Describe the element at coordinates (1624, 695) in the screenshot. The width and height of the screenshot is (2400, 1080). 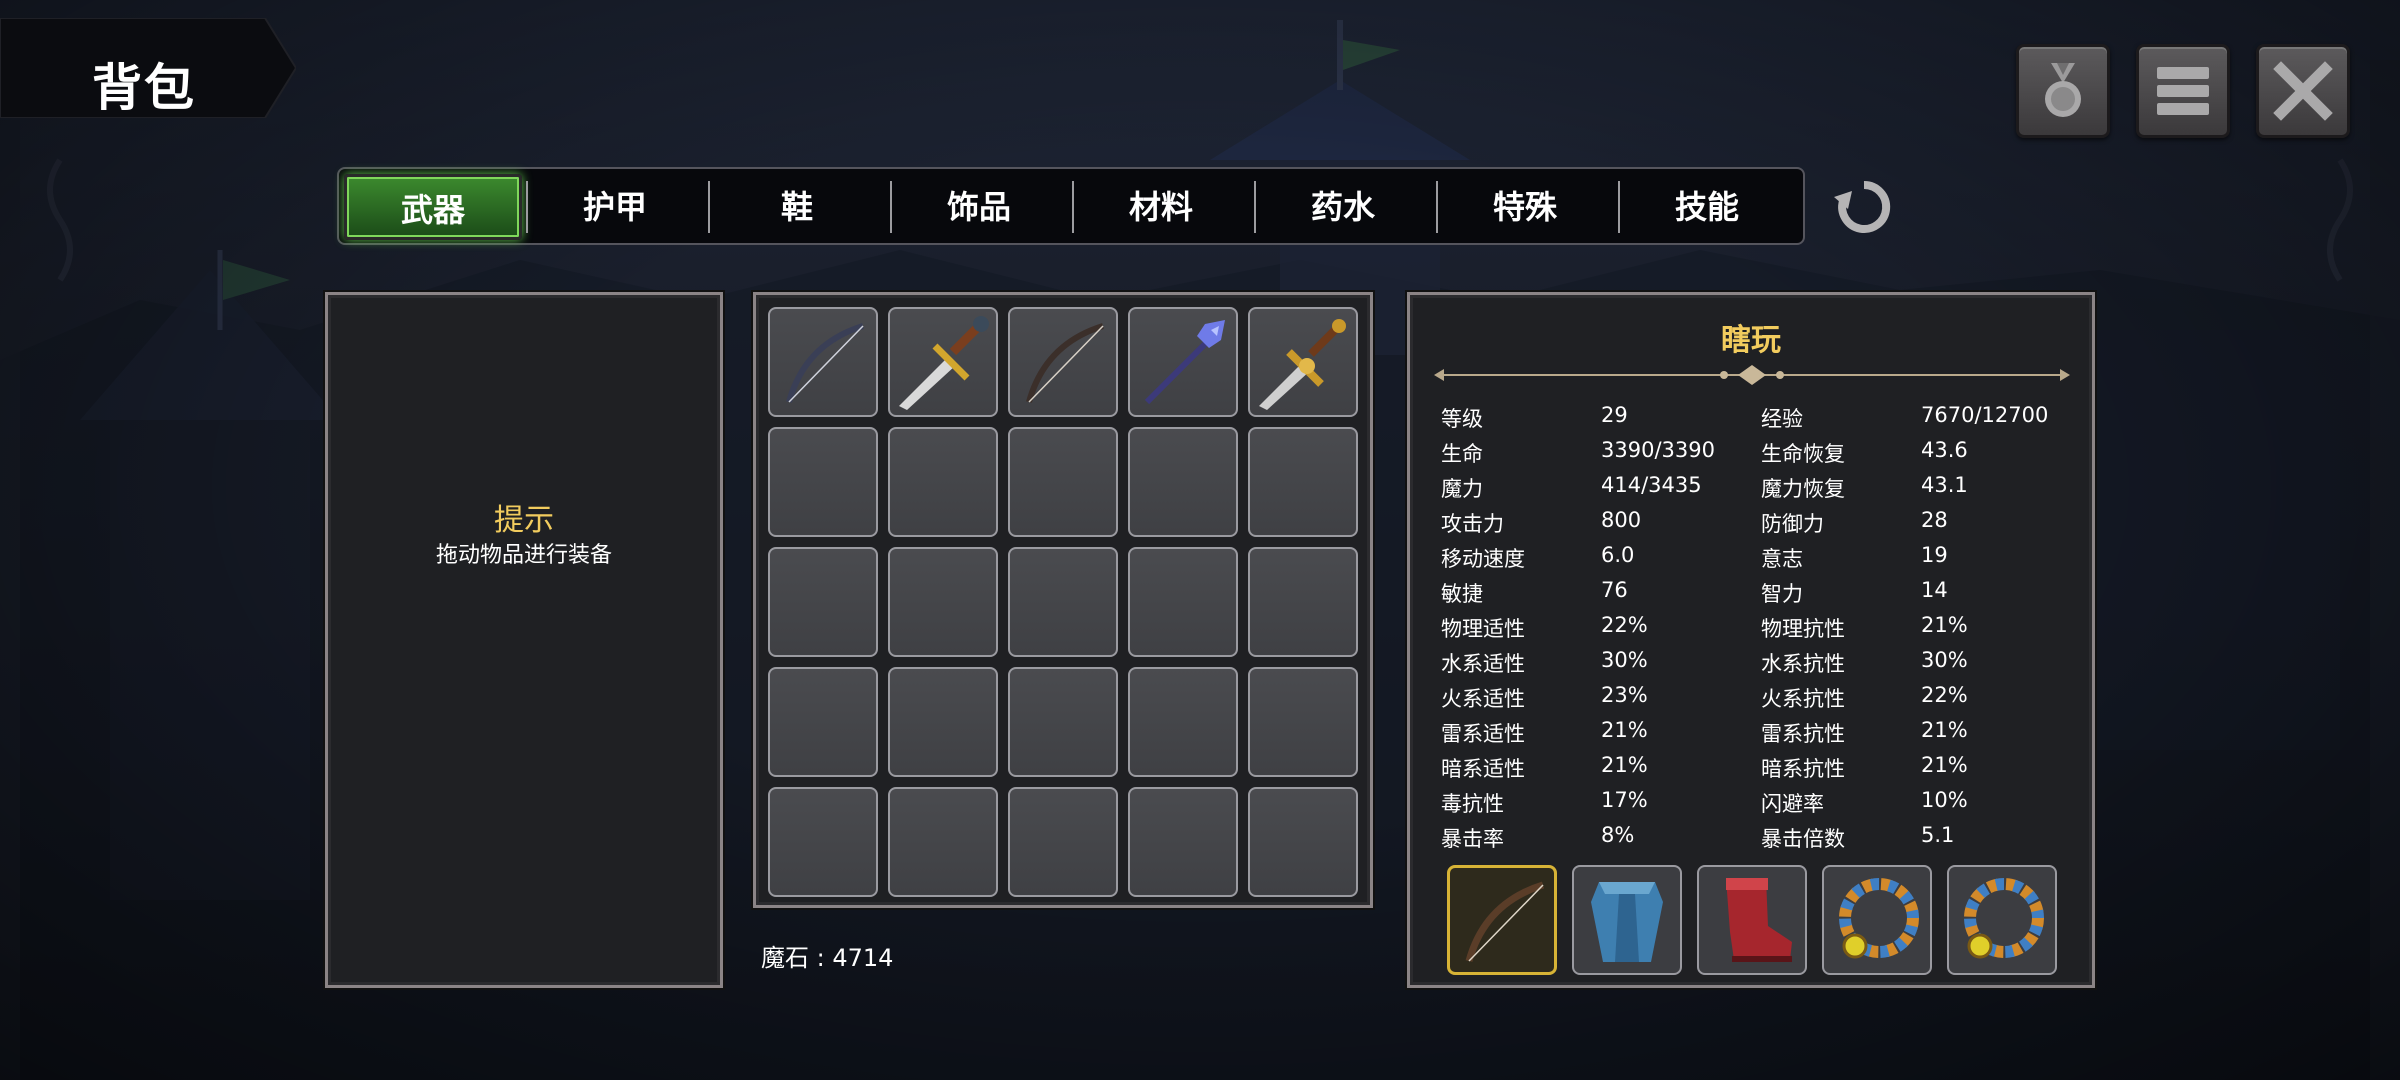
I see `stat-value: 23%` at that location.